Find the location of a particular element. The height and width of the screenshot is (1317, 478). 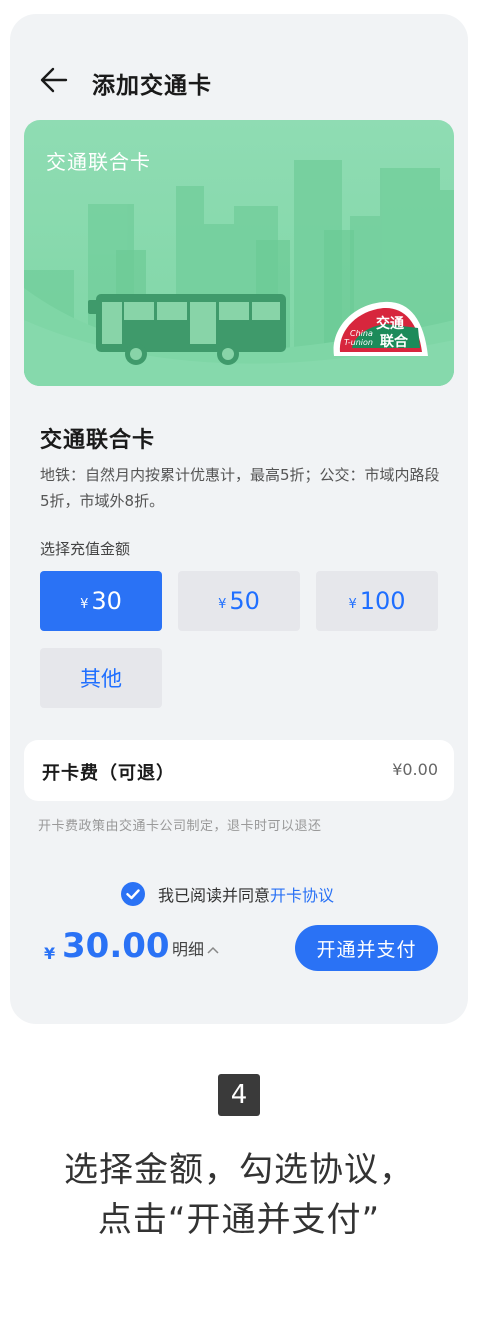

agreement-text: 我已阅读并同意 is located at coordinates (214, 895).